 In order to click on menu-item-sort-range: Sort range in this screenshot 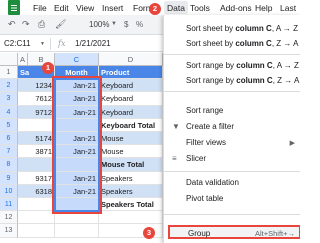, I will do `click(204, 110)`.